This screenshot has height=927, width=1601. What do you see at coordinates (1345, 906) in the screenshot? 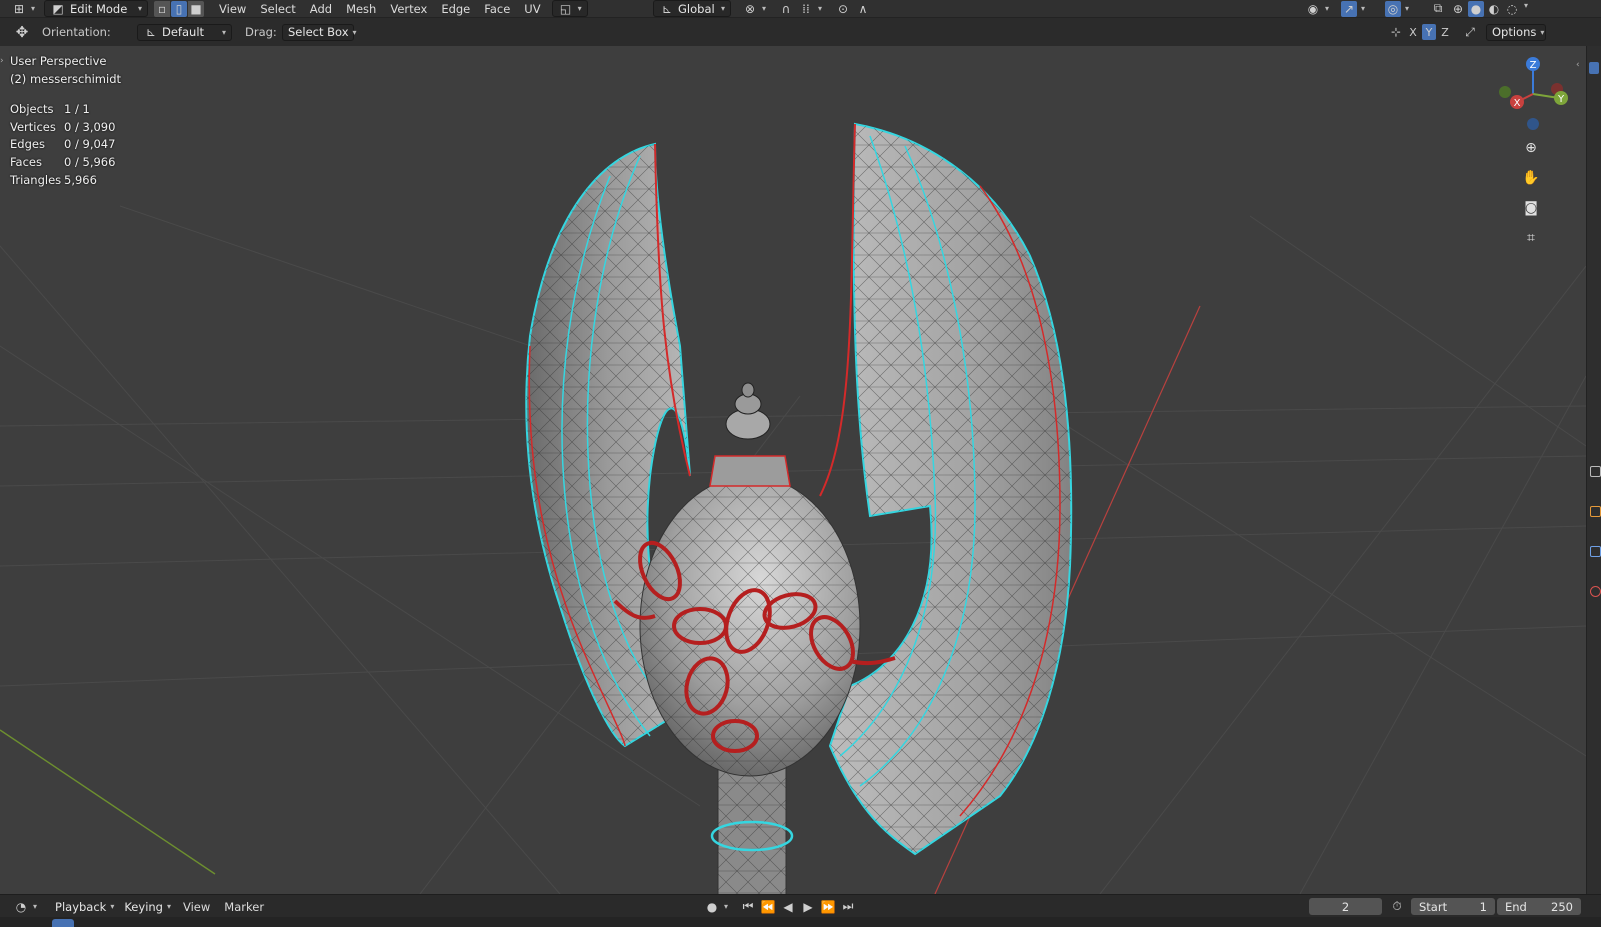
I see `current-frame-field: 2` at bounding box center [1345, 906].